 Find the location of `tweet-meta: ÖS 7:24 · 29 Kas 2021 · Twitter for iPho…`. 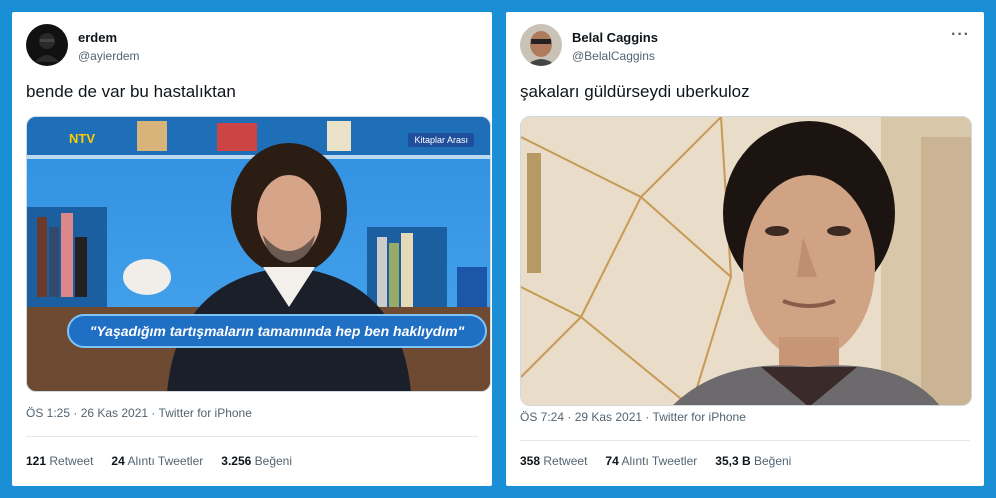

tweet-meta: ÖS 7:24 · 29 Kas 2021 · Twitter for iPho… is located at coordinates (633, 417).